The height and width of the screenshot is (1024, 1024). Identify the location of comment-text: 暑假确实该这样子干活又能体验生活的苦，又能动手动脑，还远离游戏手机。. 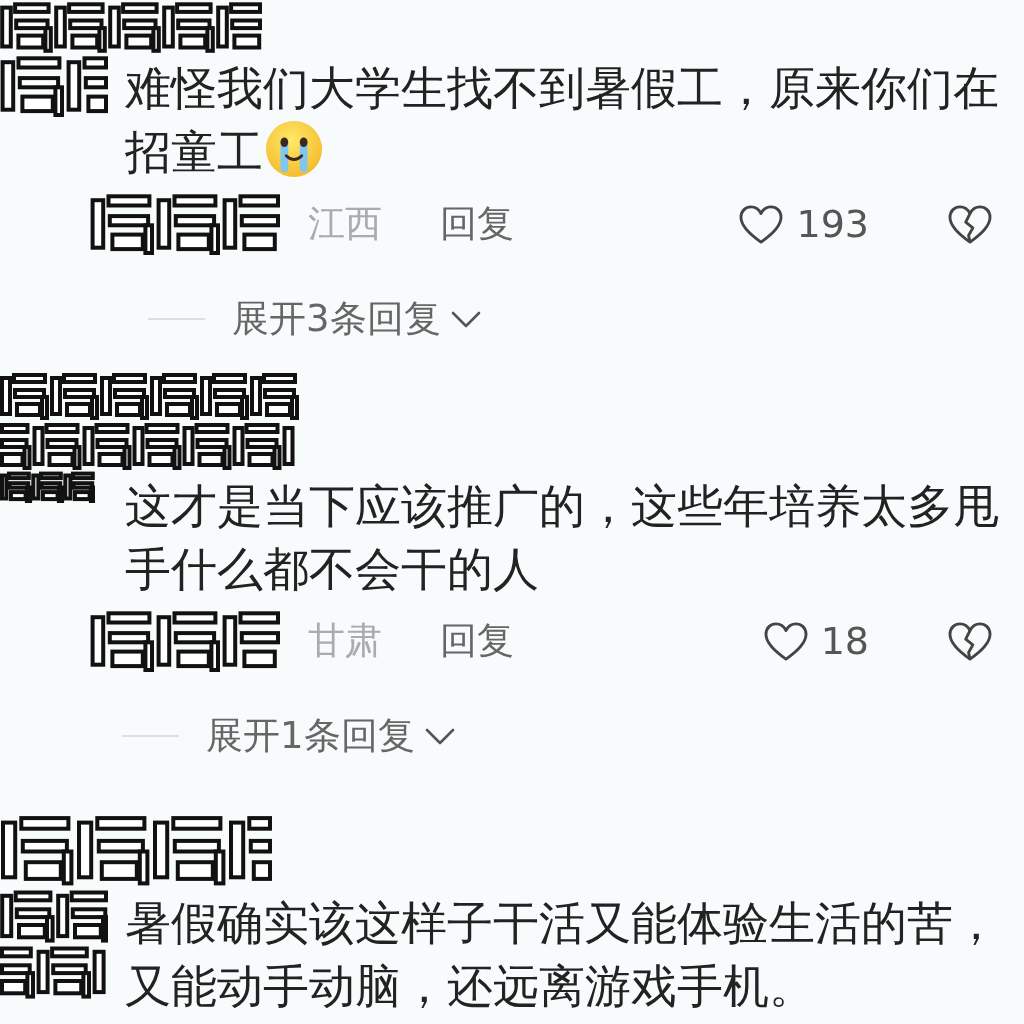
(562, 954).